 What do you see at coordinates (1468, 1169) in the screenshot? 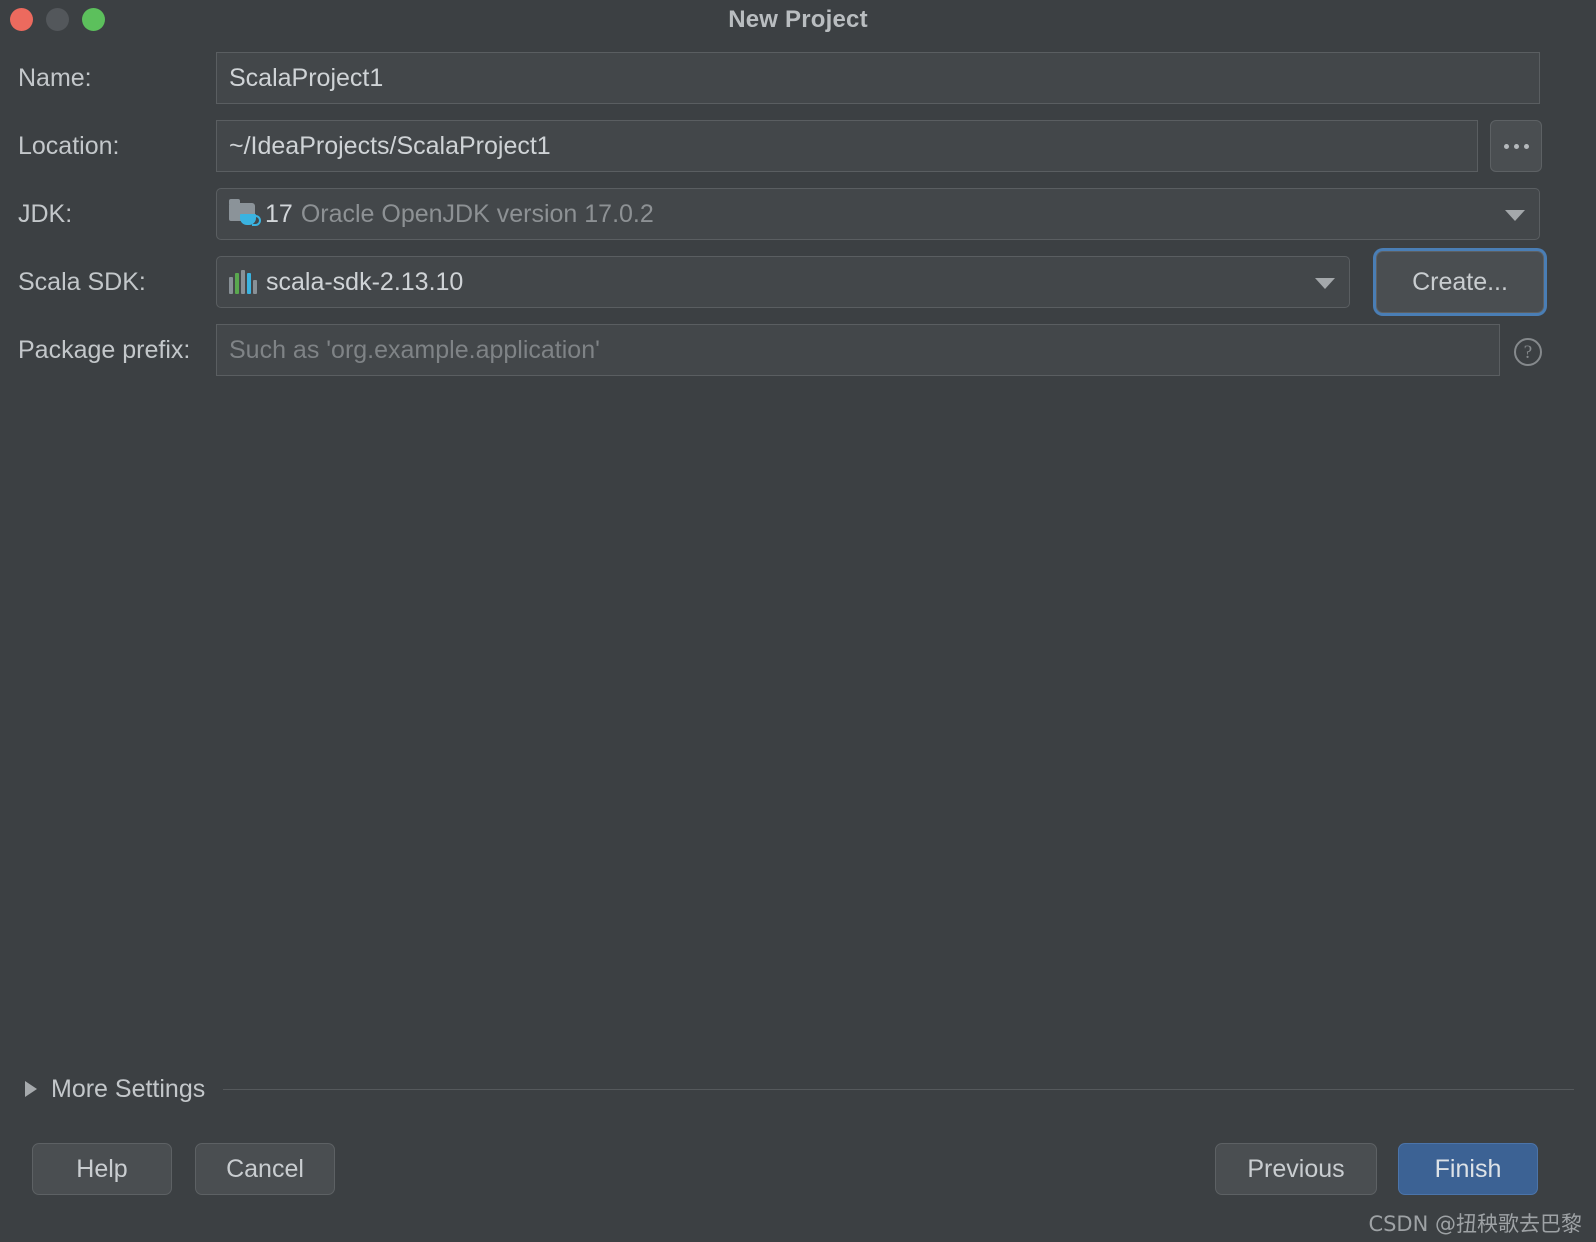
I see `finish-button: Finish` at bounding box center [1468, 1169].